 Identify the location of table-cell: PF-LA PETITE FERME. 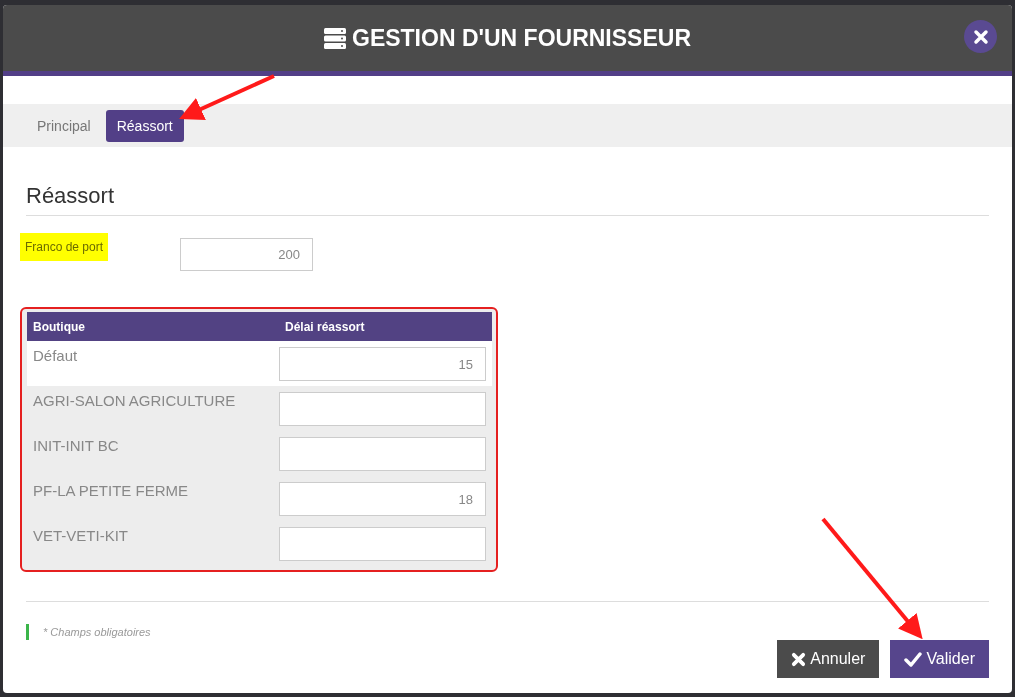
(153, 498).